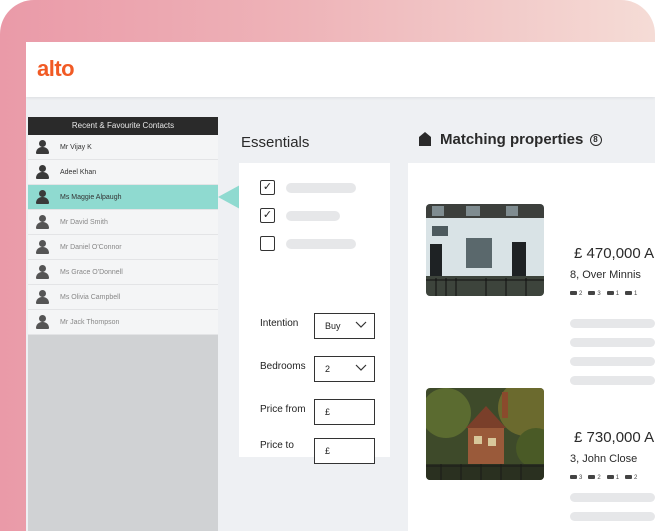 Image resolution: width=655 pixels, height=531 pixels. What do you see at coordinates (333, 326) in the screenshot?
I see `intention-value: Buy` at bounding box center [333, 326].